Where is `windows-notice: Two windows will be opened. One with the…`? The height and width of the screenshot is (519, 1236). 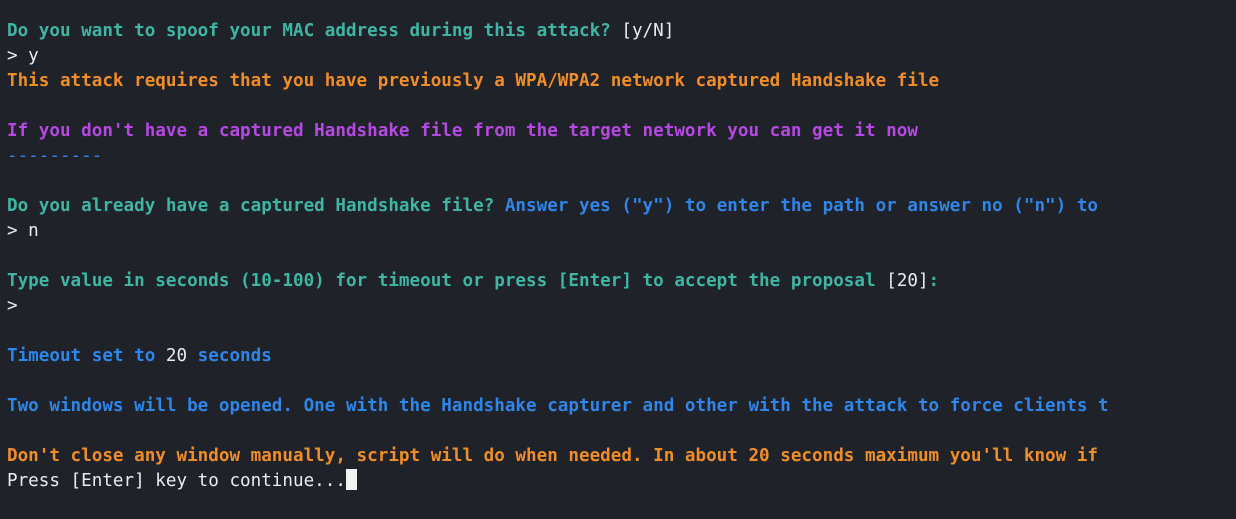 windows-notice: Two windows will be opened. One with the… is located at coordinates (558, 406).